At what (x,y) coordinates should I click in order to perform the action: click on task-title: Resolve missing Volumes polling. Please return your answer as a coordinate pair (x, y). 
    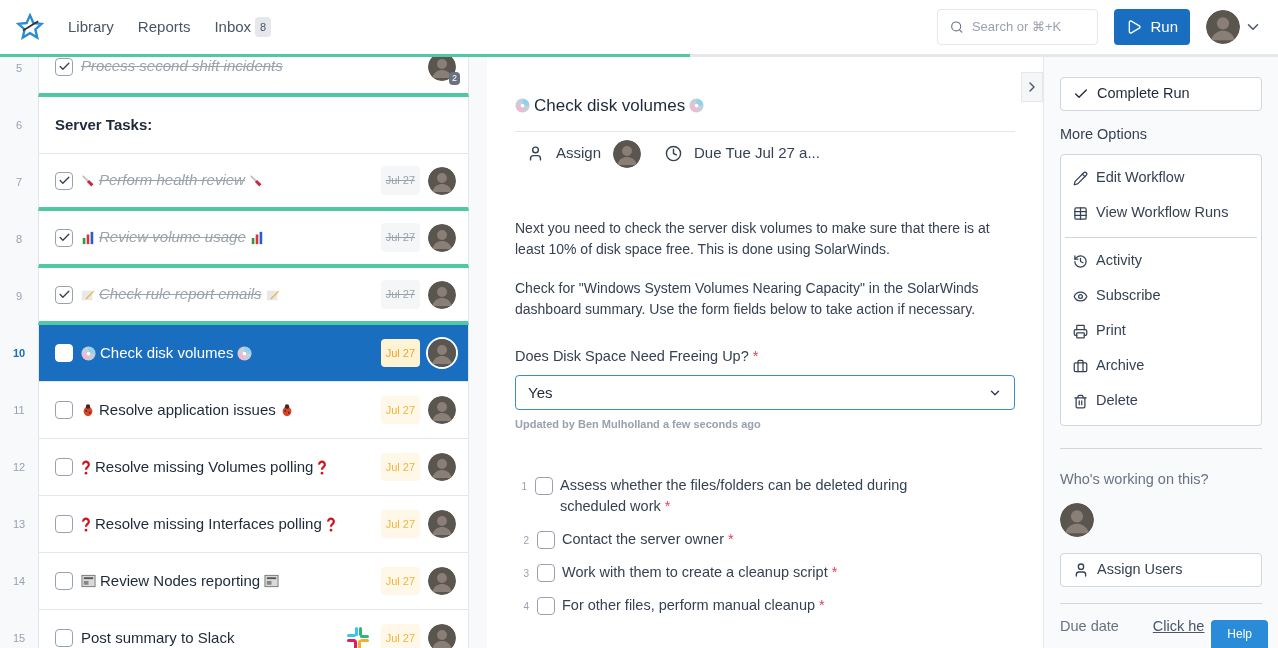
    Looking at the image, I should click on (204, 466).